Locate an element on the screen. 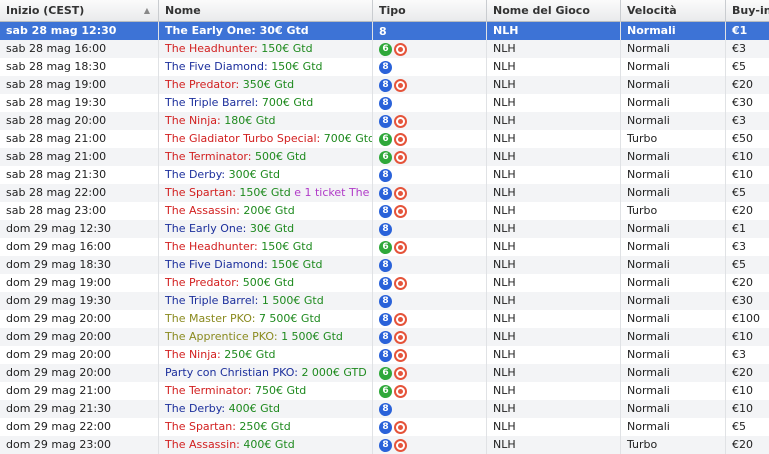 This screenshot has width=769, height=454. cell-speed: Turbo is located at coordinates (673, 139).